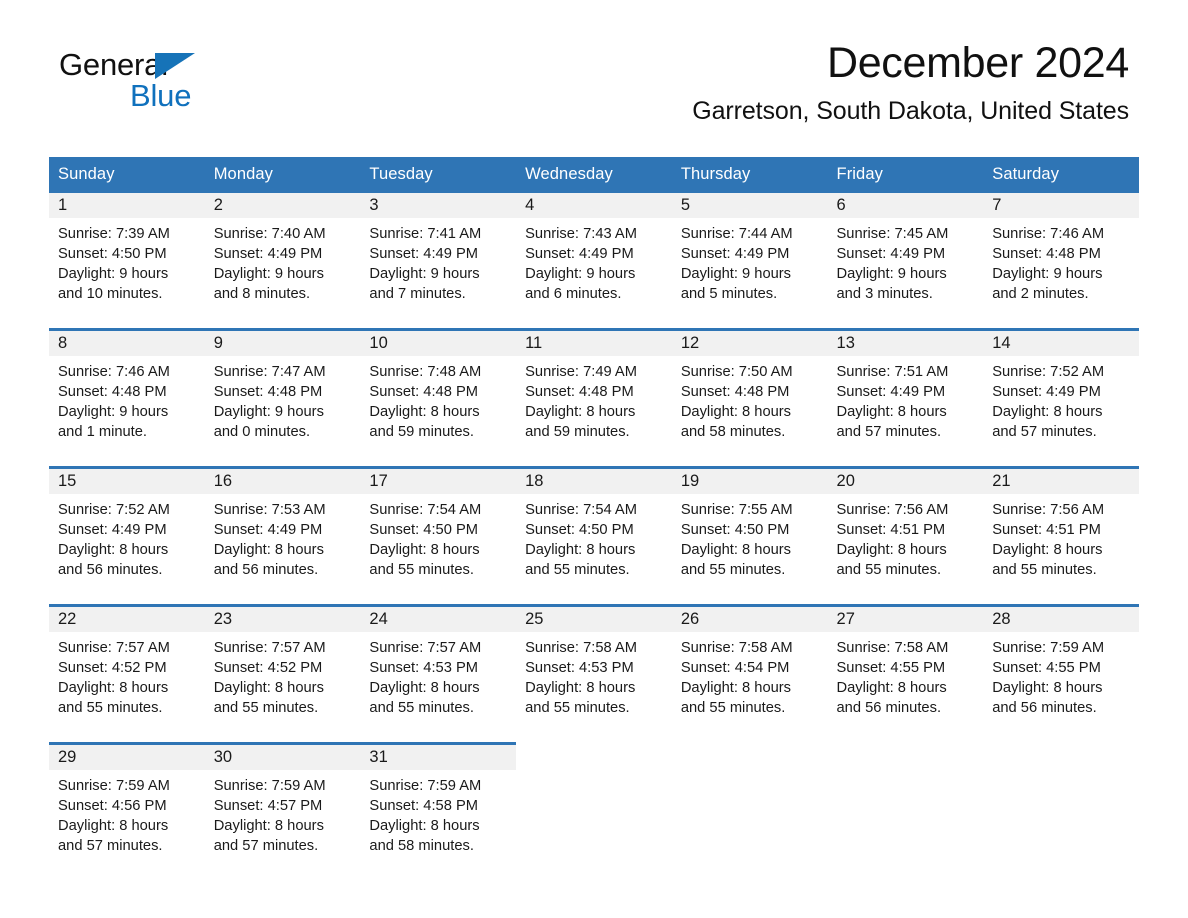 This screenshot has width=1188, height=918. I want to click on day-number: 25, so click(594, 619).